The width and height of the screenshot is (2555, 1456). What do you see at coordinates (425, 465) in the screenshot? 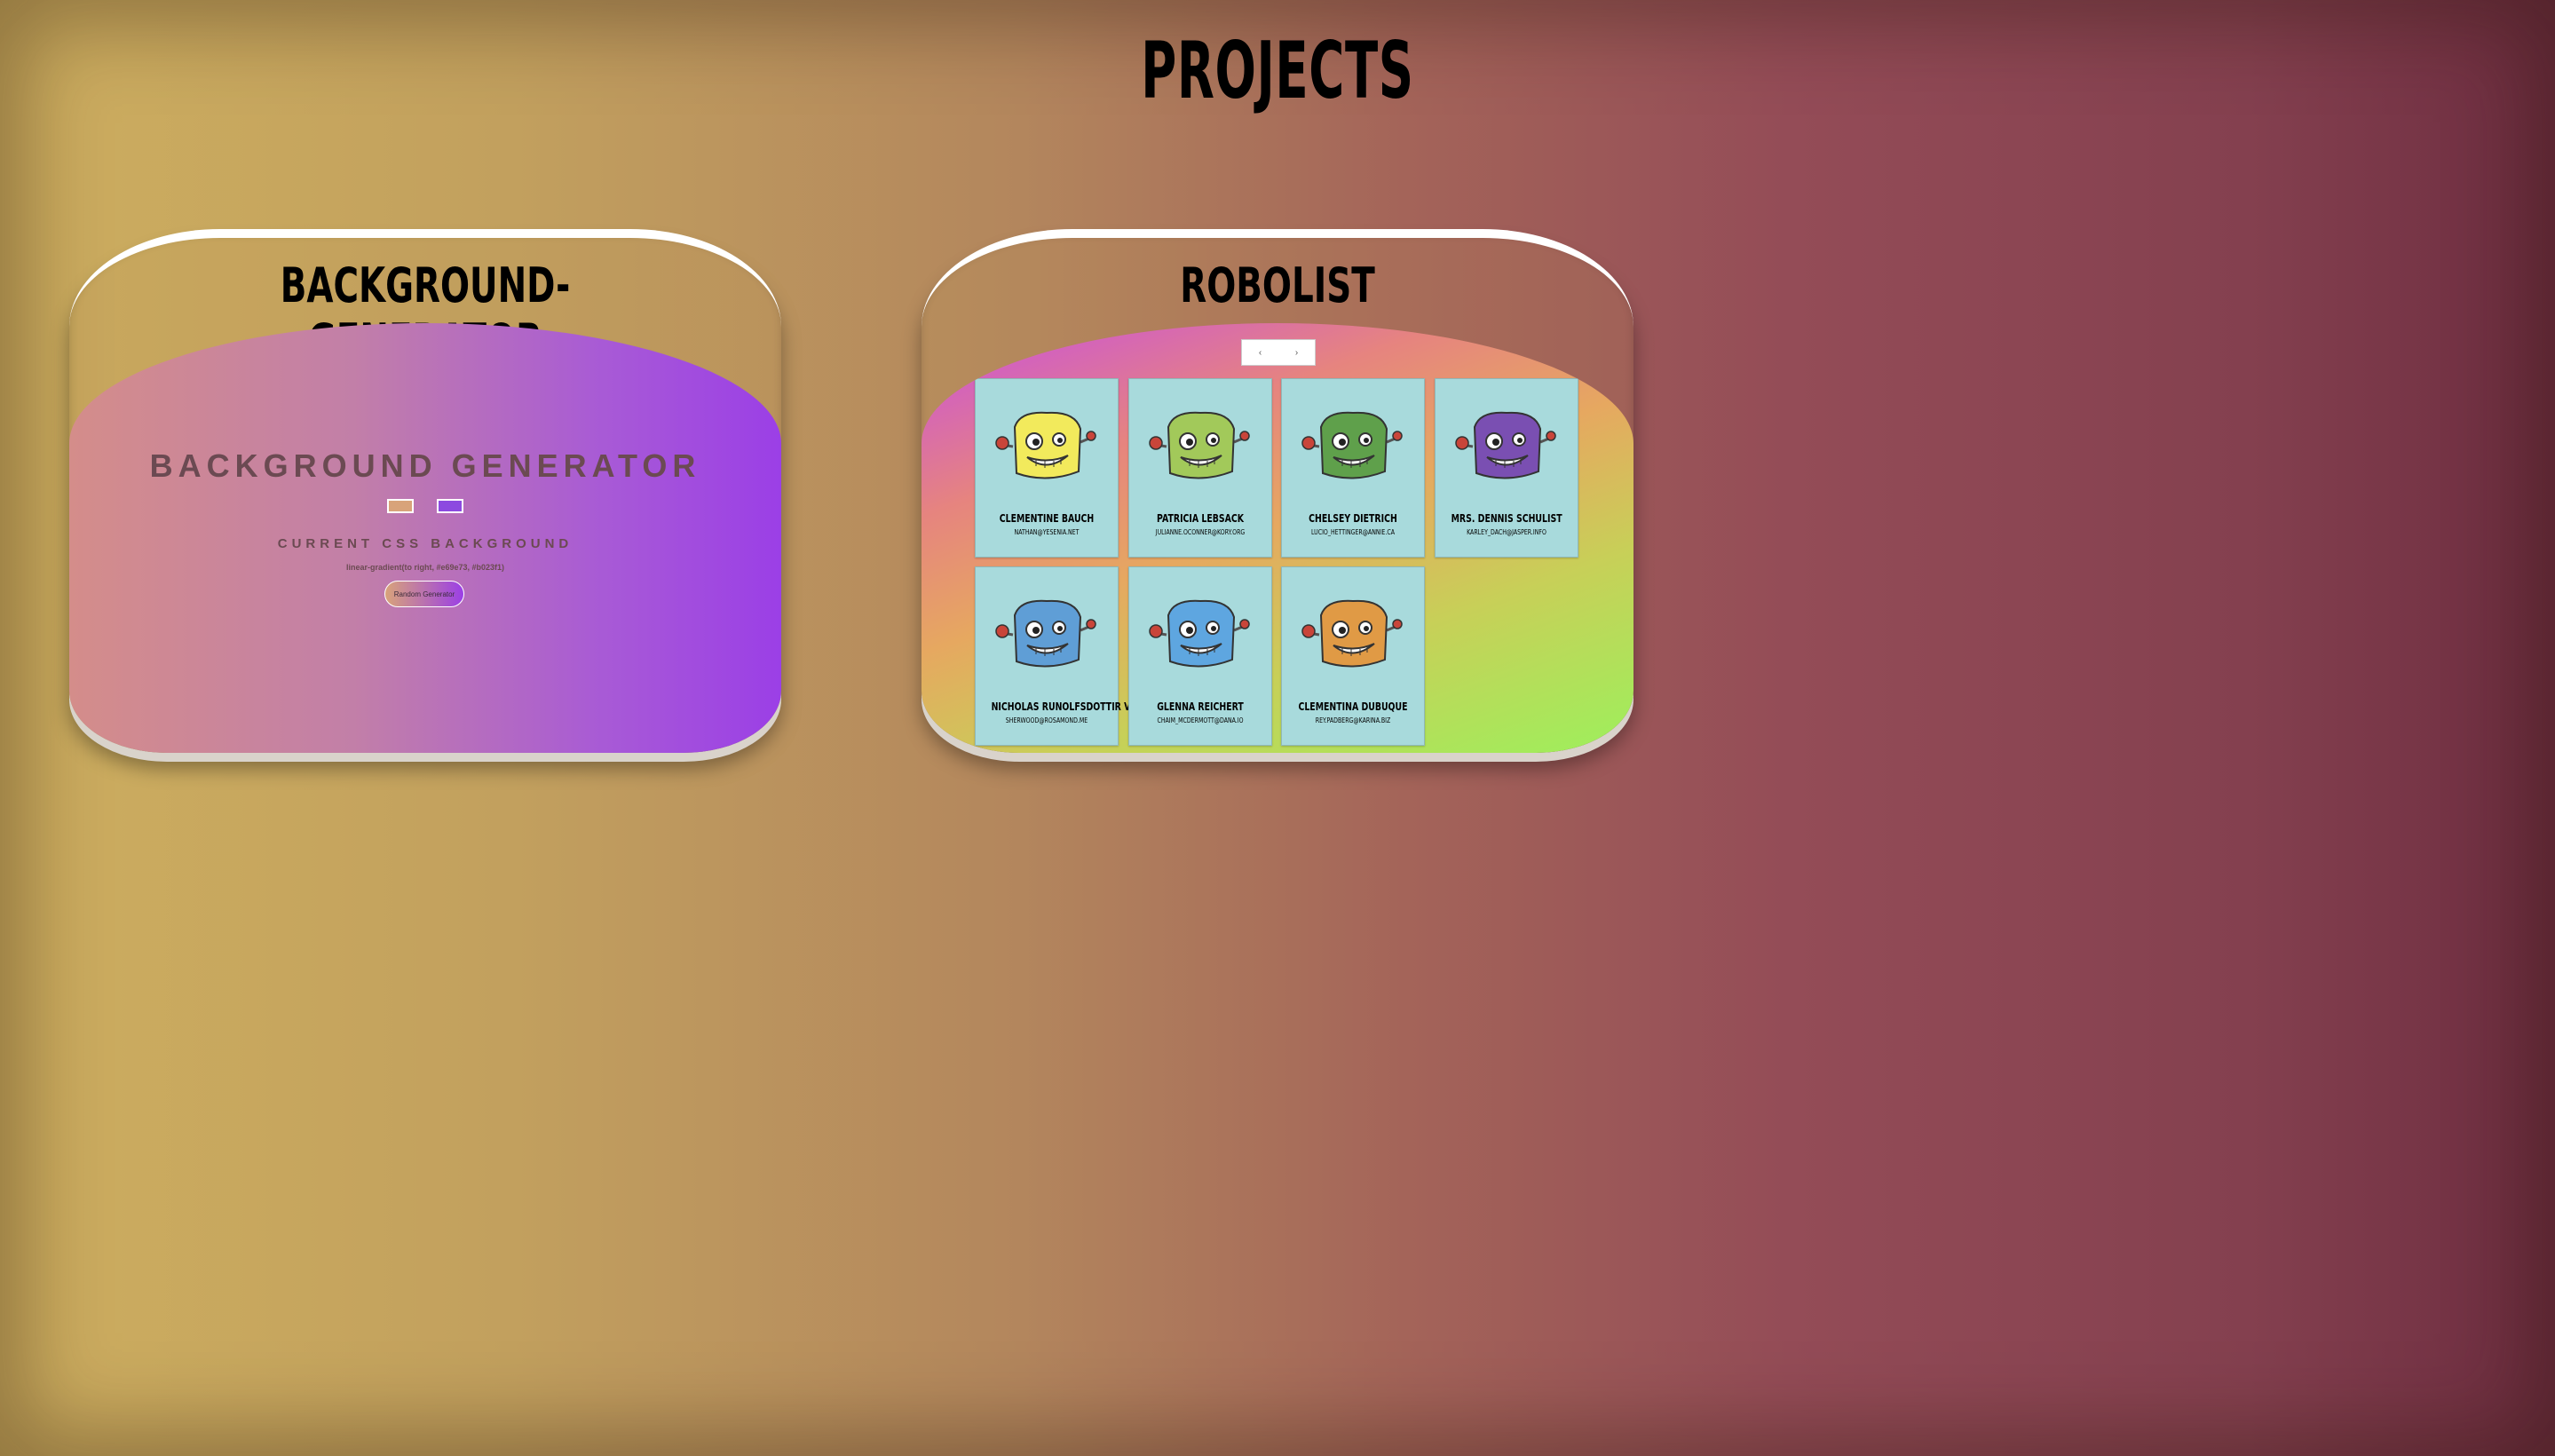
I see `preview-heading: BACKGROUND GENERATOR` at bounding box center [425, 465].